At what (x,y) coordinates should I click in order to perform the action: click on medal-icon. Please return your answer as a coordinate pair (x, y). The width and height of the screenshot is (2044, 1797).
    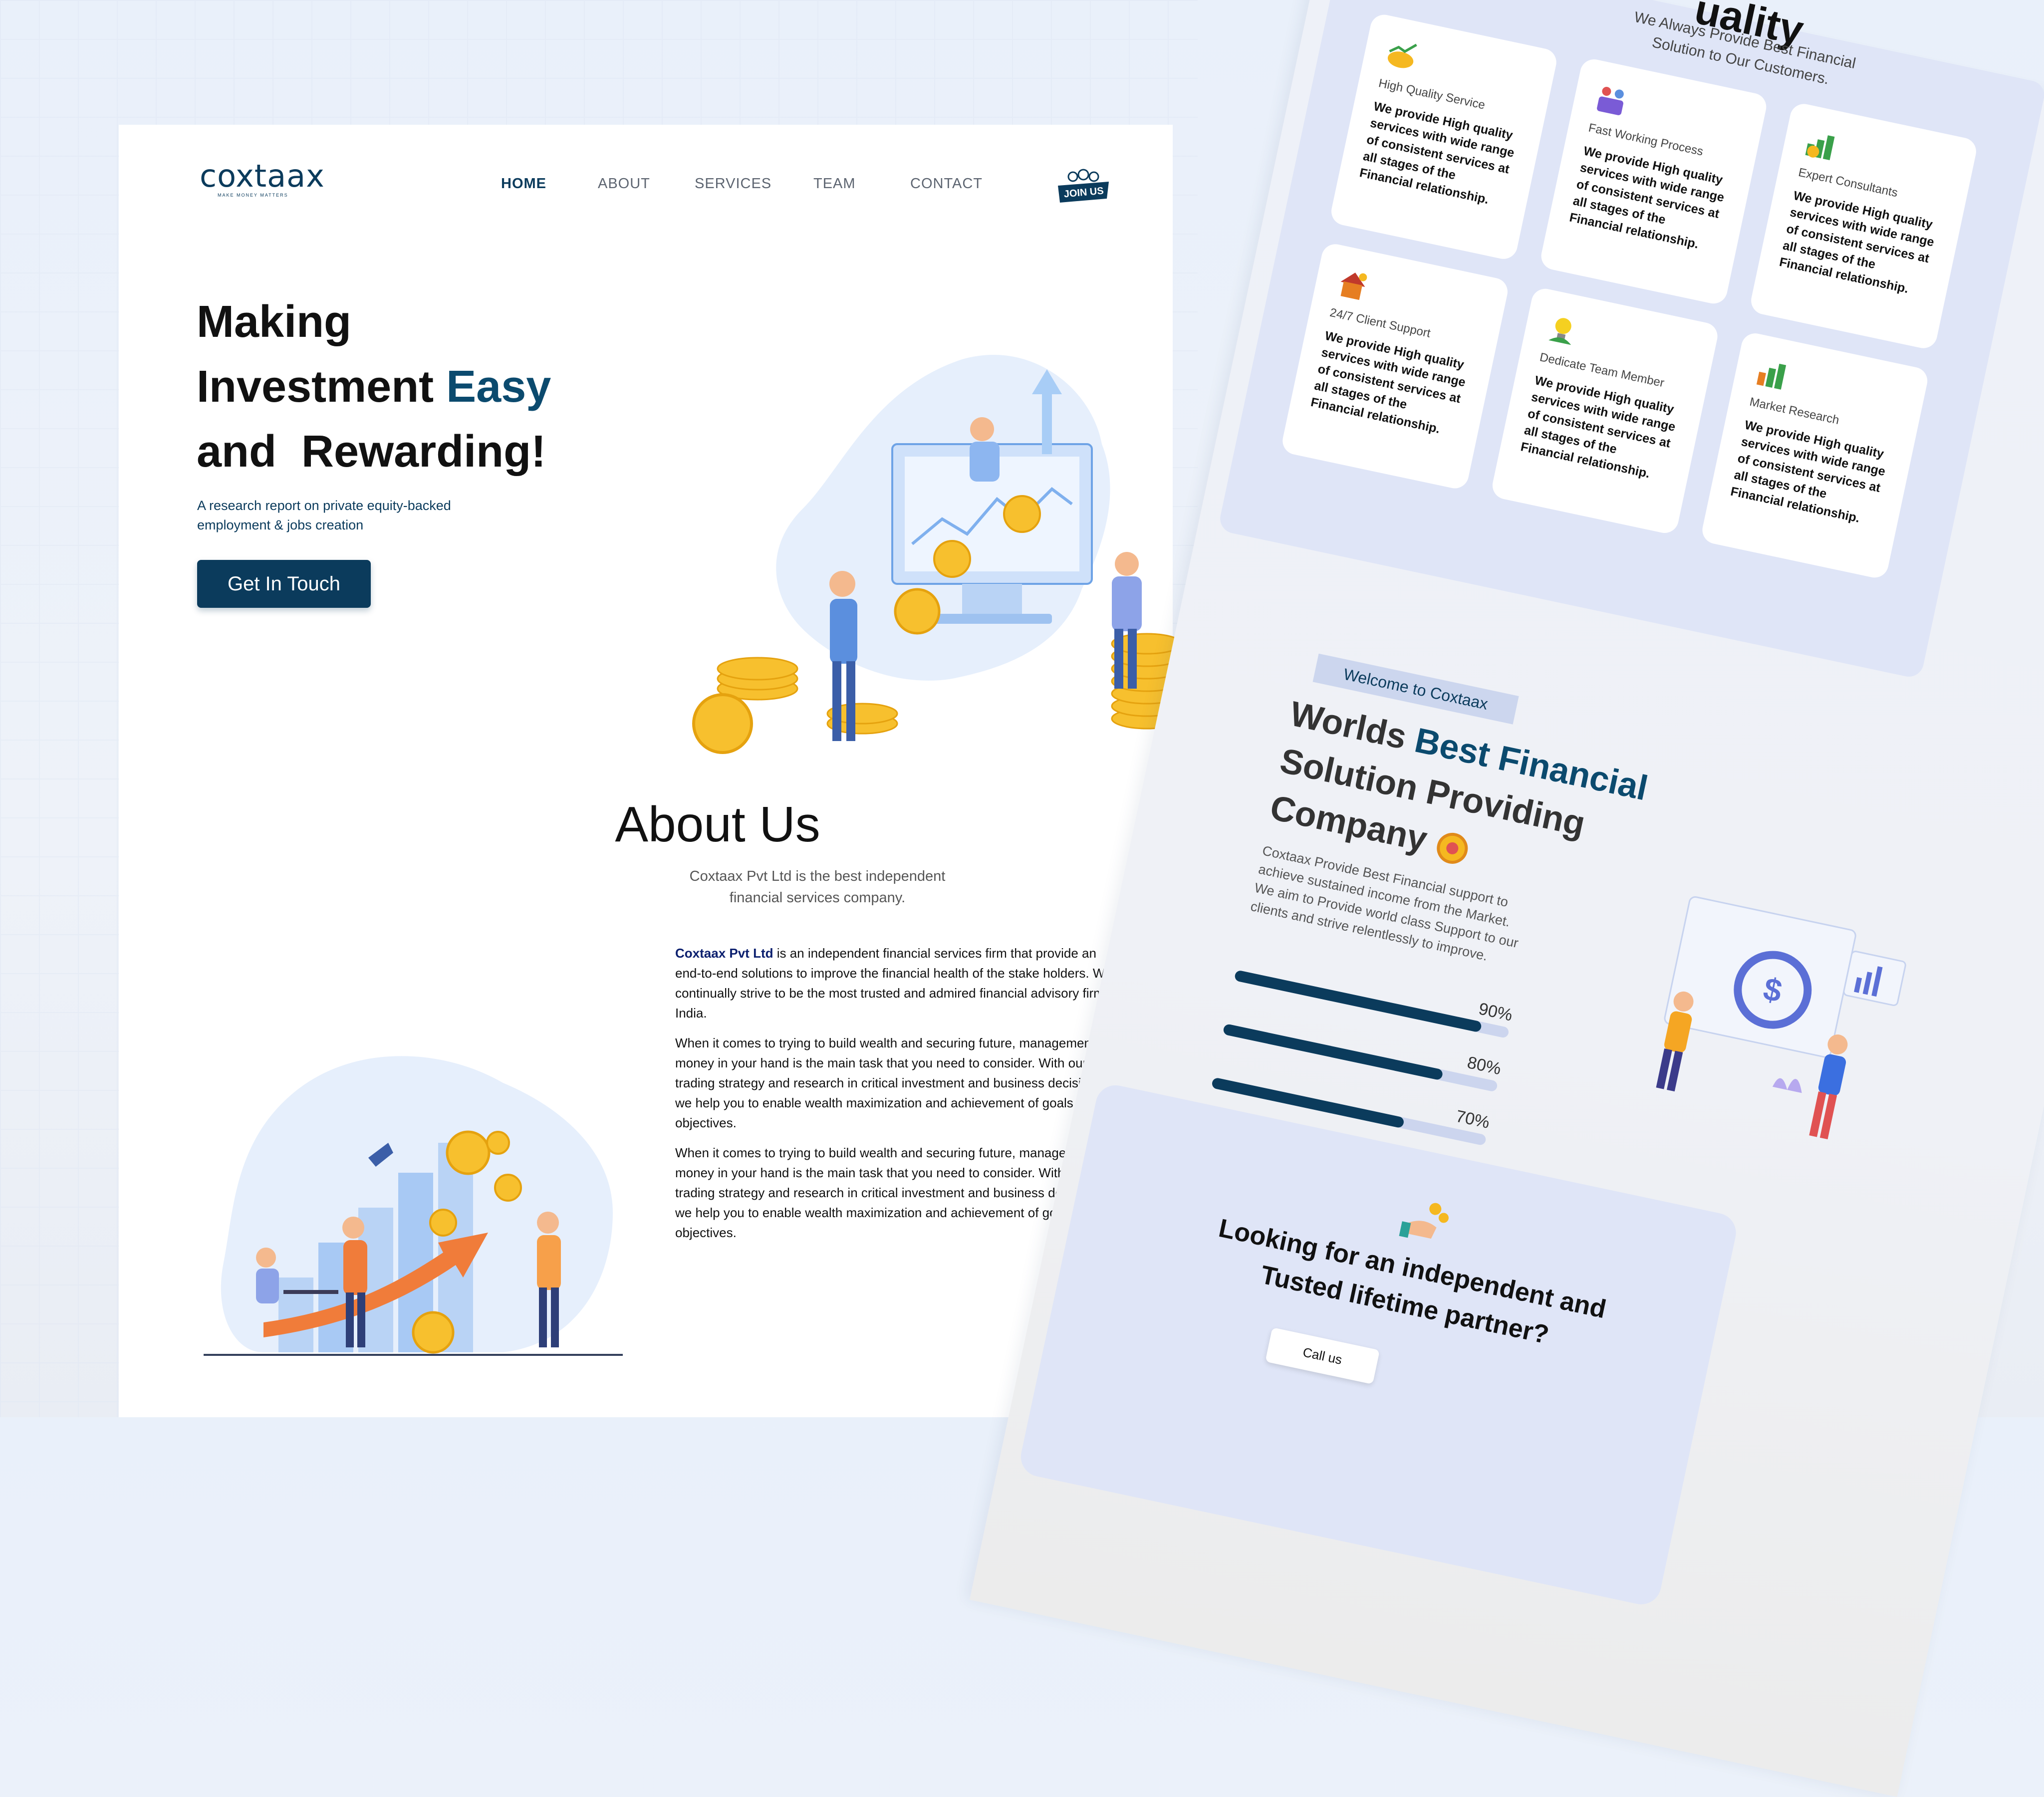
    Looking at the image, I should click on (1452, 848).